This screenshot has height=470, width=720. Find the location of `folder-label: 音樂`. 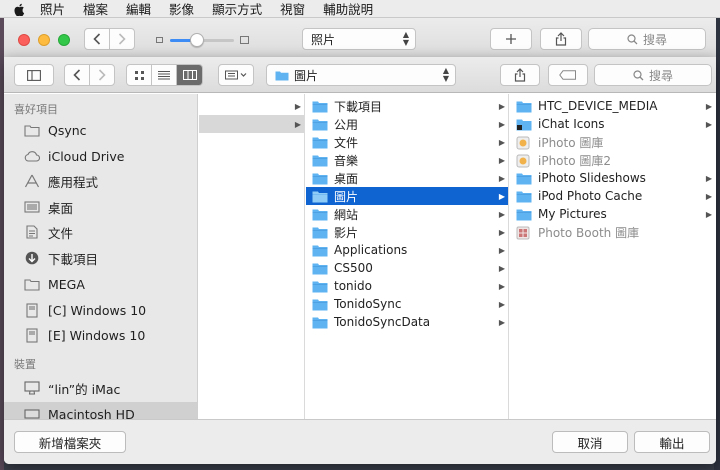

folder-label: 音樂 is located at coordinates (346, 160).